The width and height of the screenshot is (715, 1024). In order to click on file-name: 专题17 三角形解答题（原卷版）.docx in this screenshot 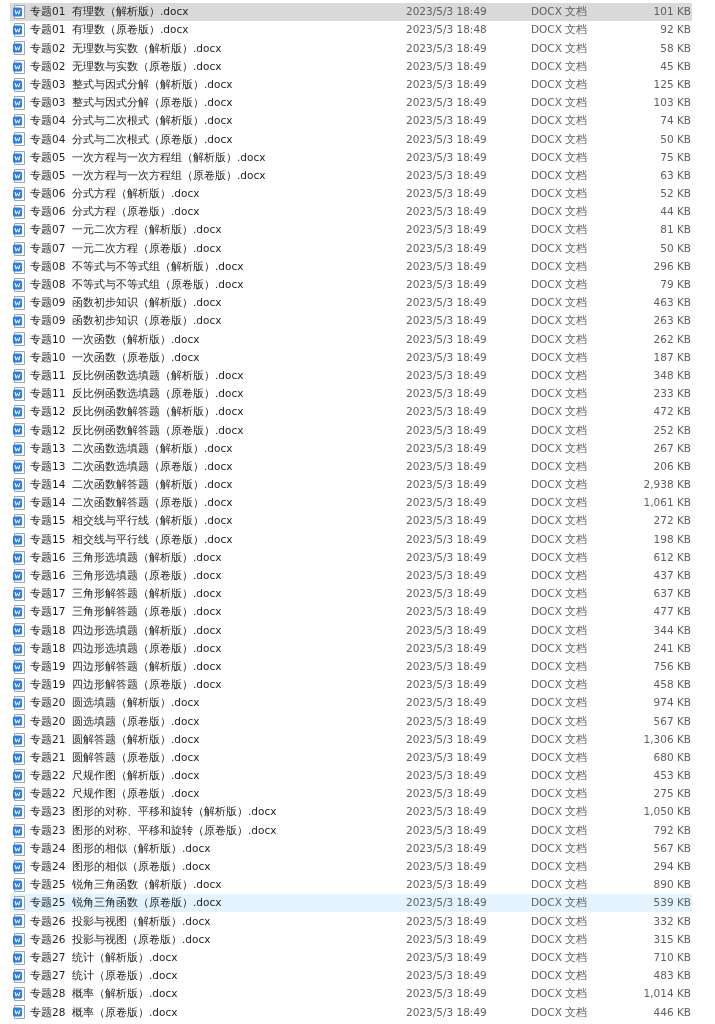, I will do `click(126, 612)`.